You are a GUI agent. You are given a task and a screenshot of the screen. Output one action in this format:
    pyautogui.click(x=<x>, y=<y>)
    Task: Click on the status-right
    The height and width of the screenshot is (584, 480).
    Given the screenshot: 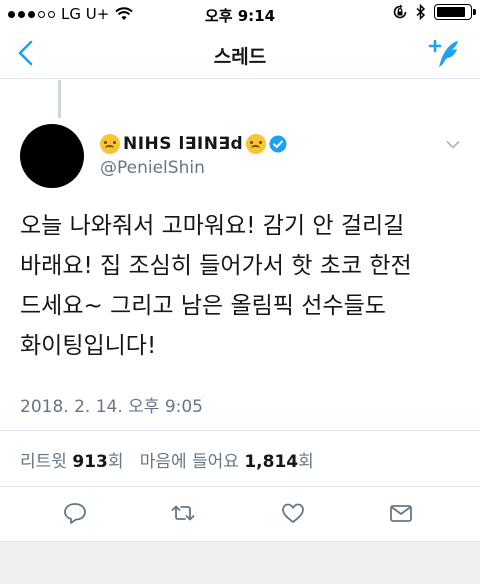 What is the action you would take?
    pyautogui.click(x=434, y=12)
    